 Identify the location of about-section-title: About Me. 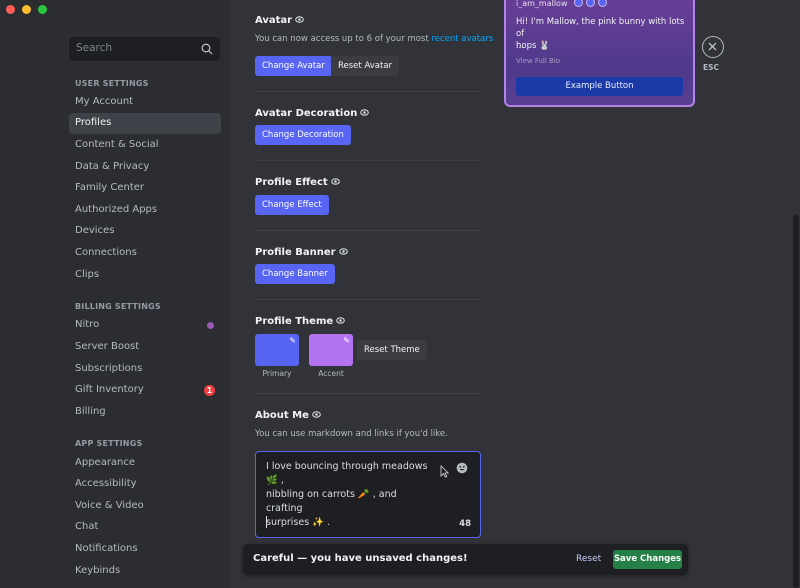
(288, 415).